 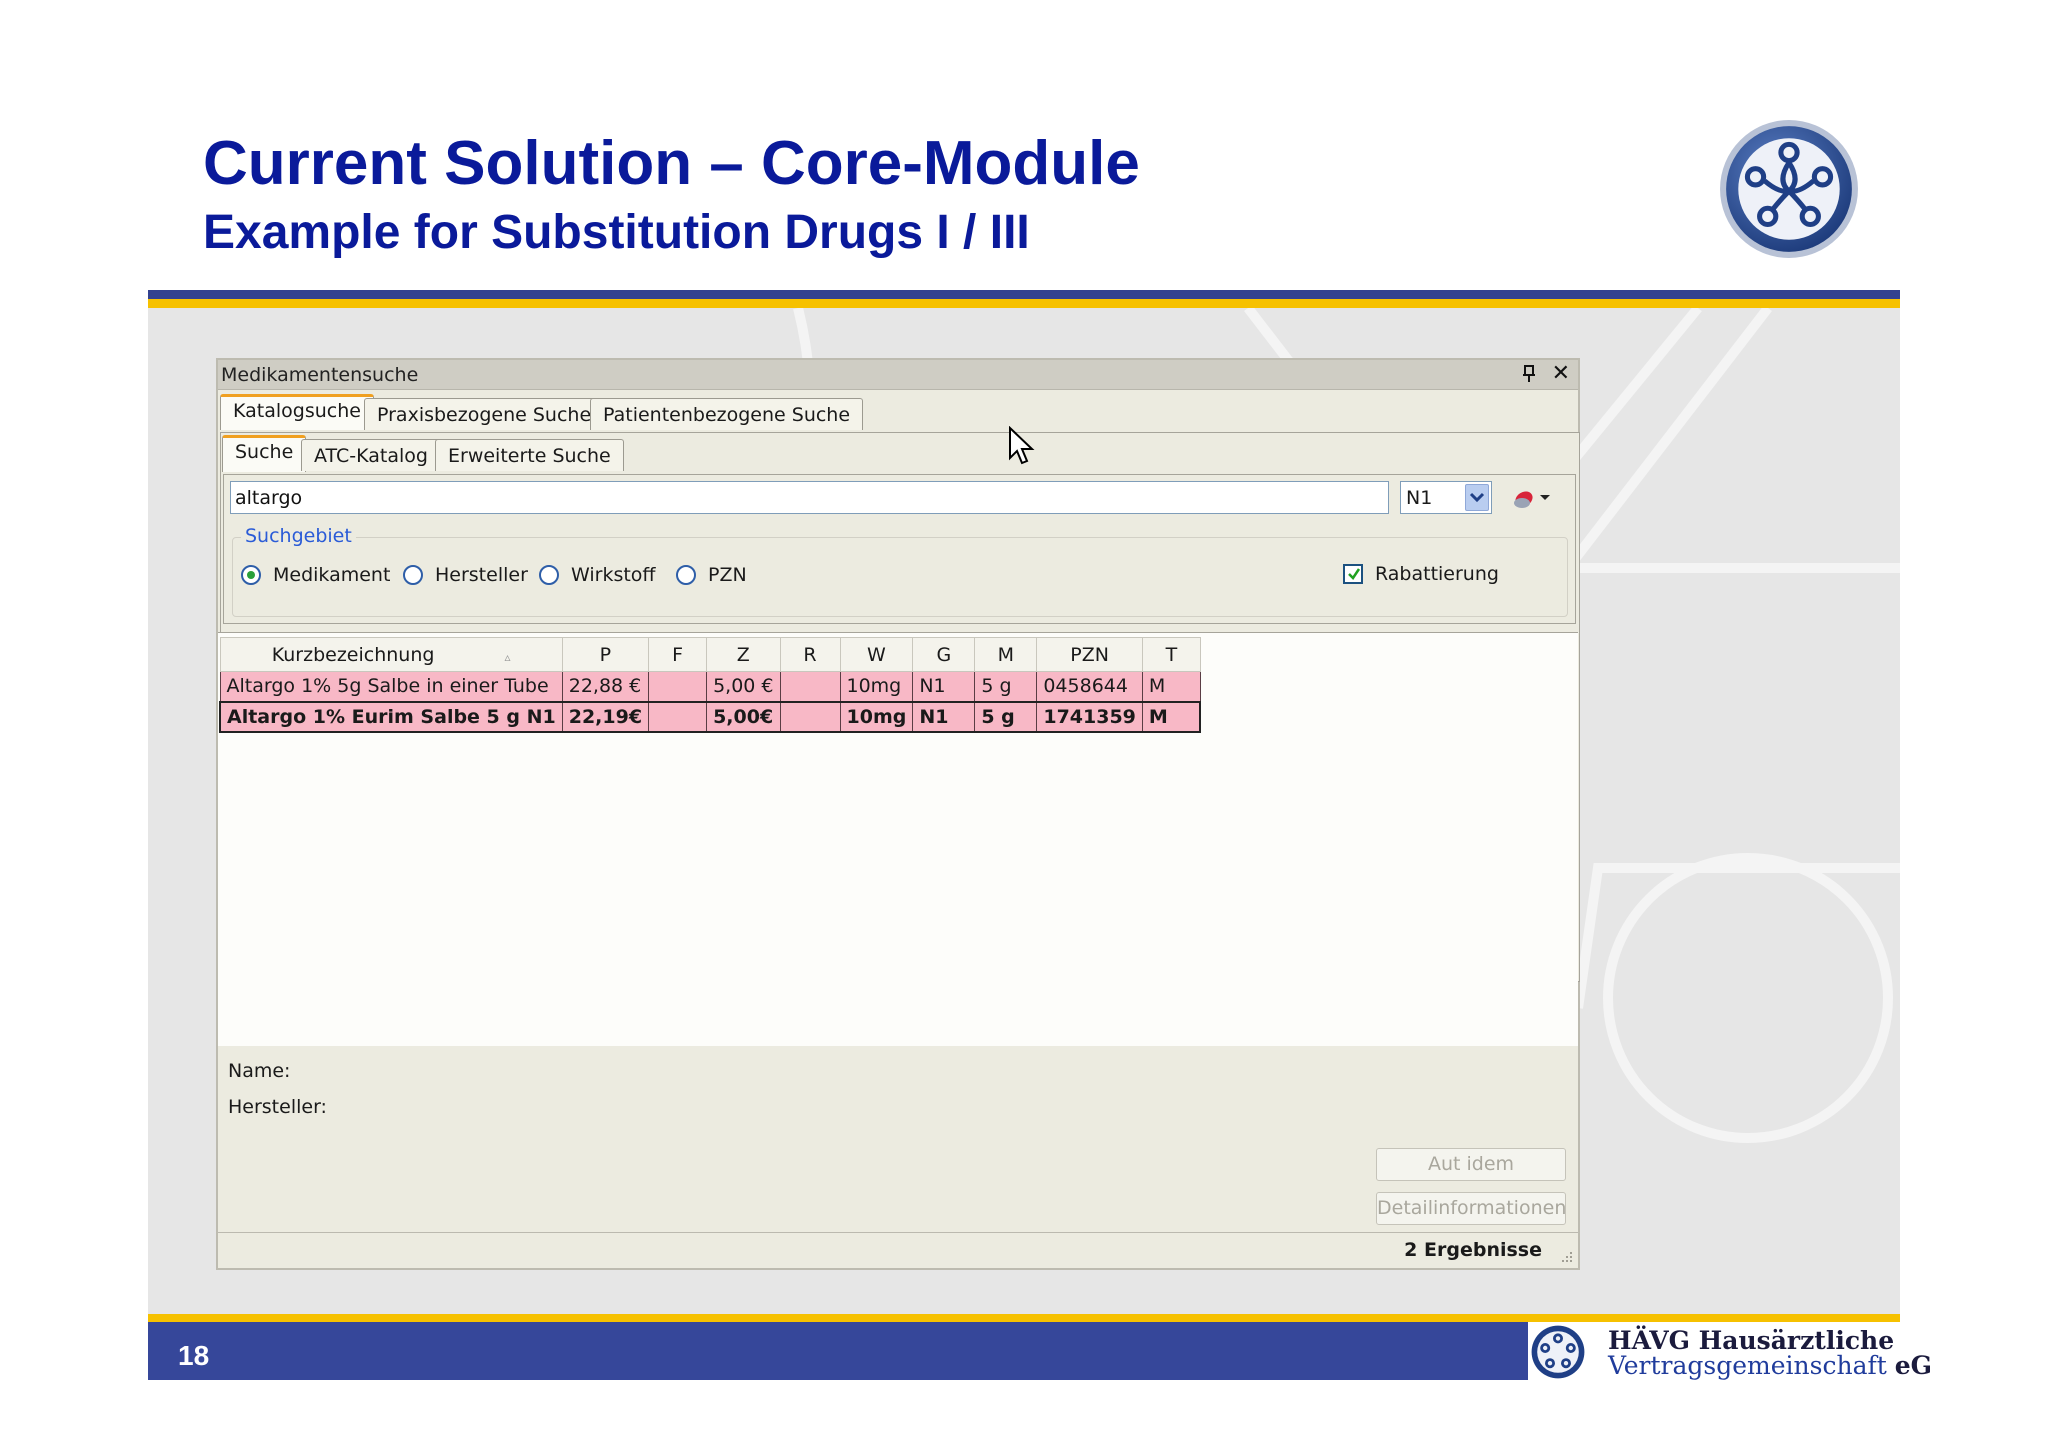 What do you see at coordinates (743, 686) in the screenshot?
I see `cell-copay: 5,00 €` at bounding box center [743, 686].